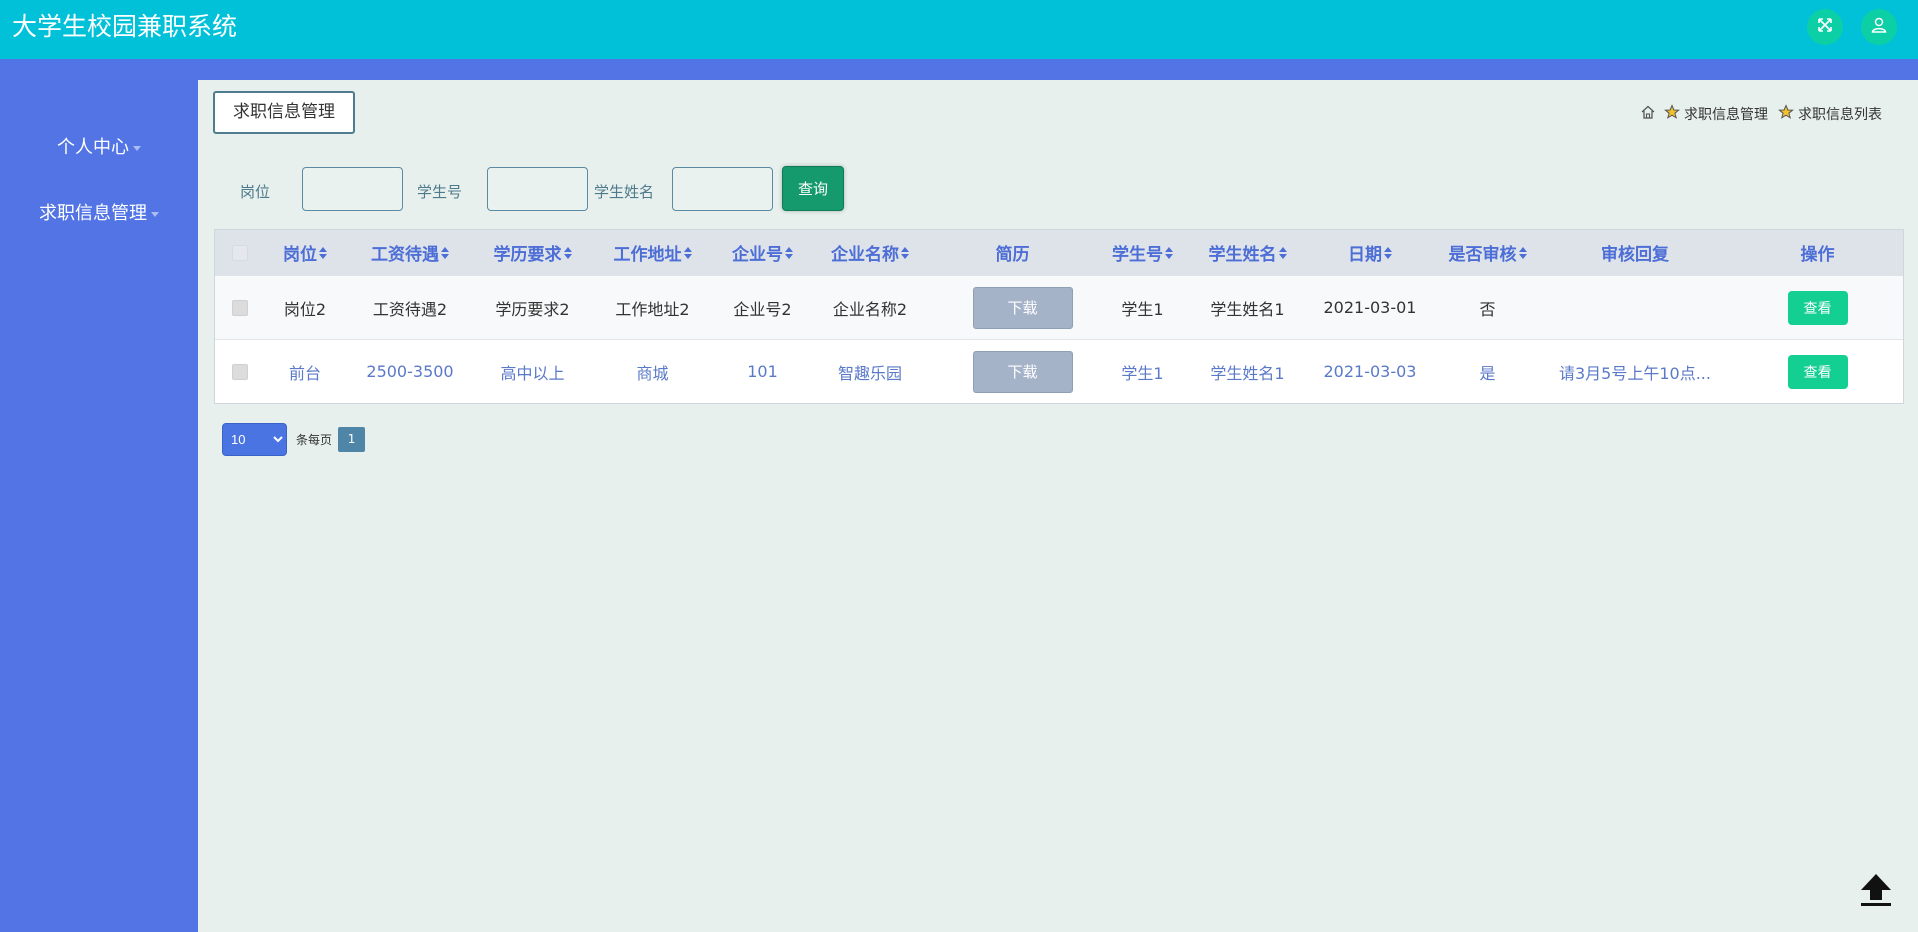  I want to click on top-bar: 大学生校园兼职系统, so click(959, 29).